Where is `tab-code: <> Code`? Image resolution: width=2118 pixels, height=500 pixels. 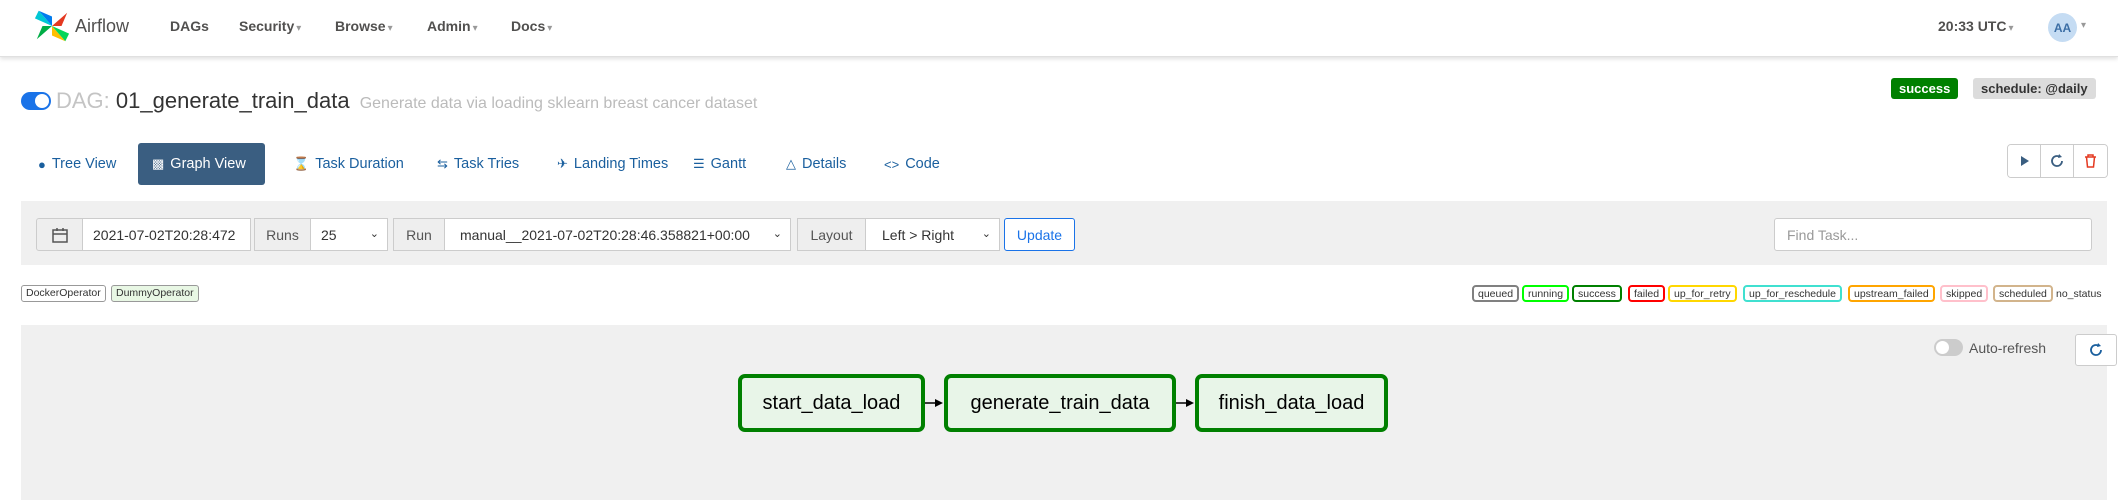
tab-code: <> Code is located at coordinates (912, 164).